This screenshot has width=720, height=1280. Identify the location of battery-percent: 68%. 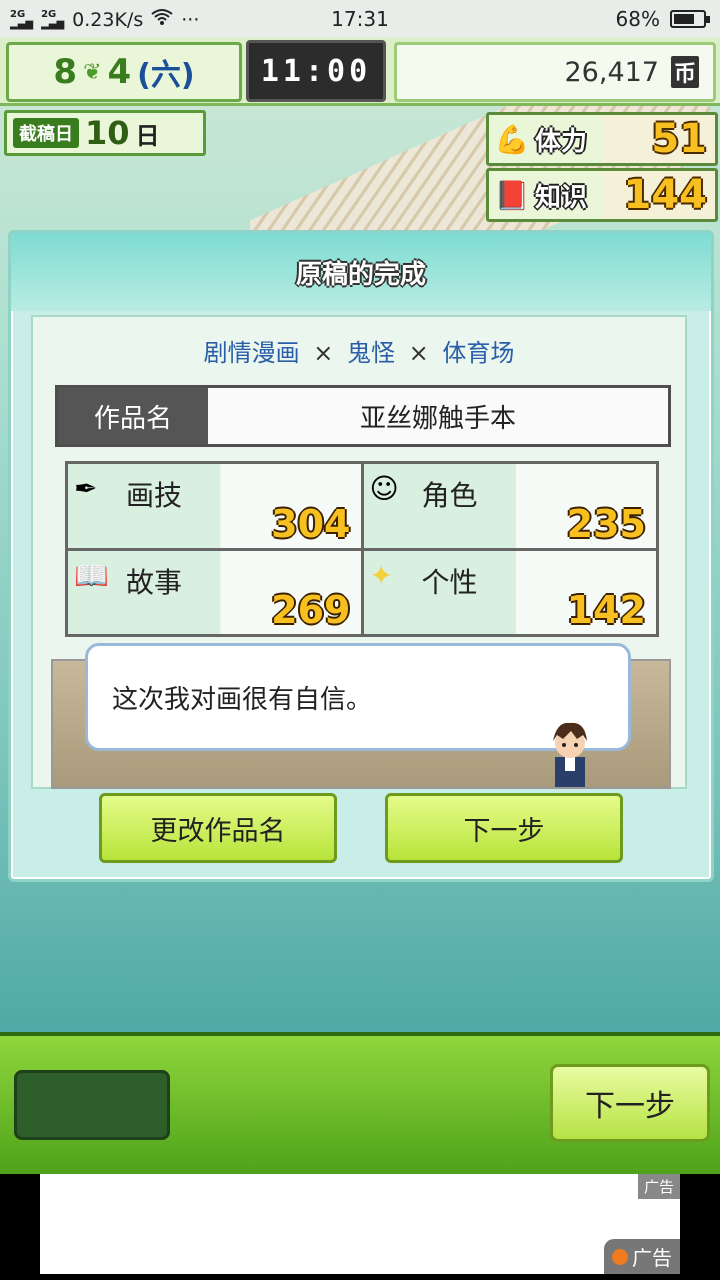
(637, 19).